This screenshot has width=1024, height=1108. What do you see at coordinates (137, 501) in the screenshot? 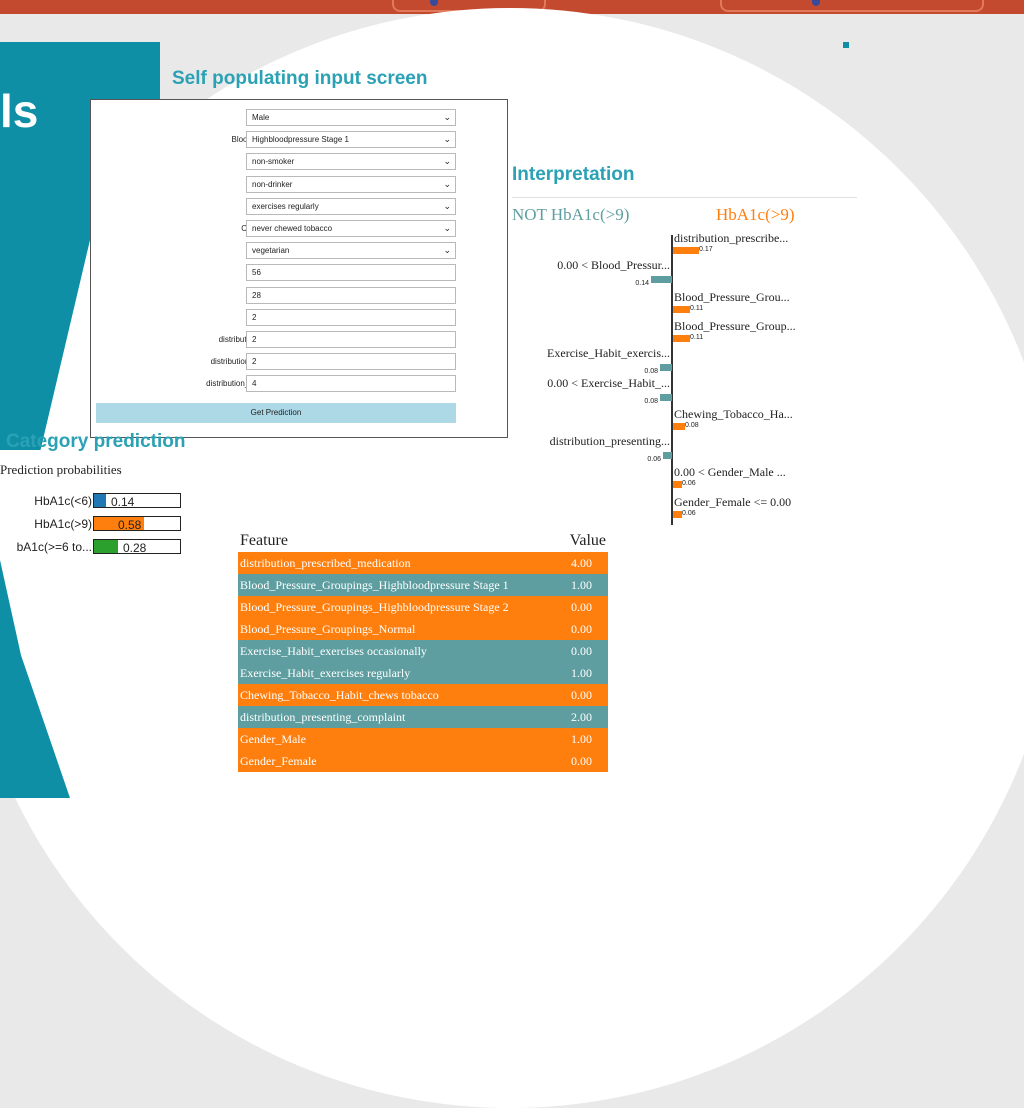
I see `probability-bar-frame: 0.14` at bounding box center [137, 501].